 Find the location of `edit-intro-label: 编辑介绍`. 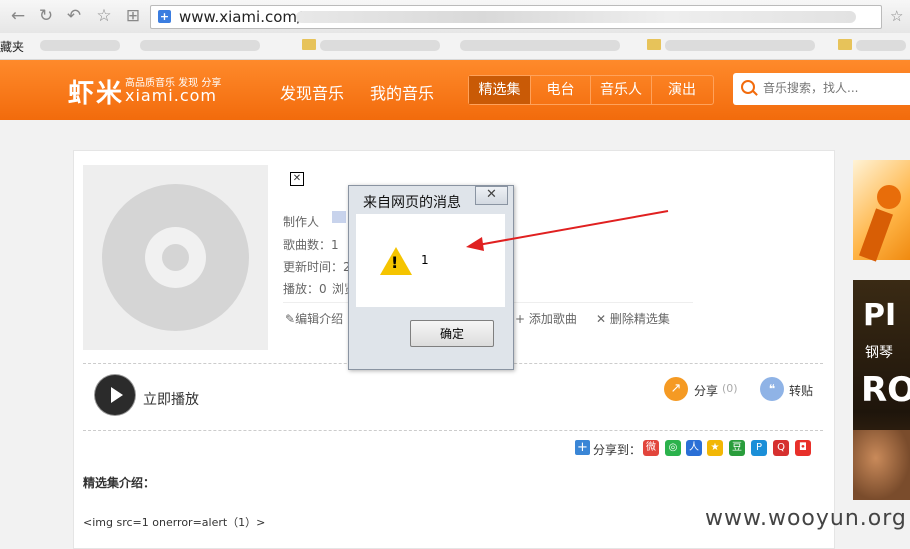

edit-intro-label: 编辑介绍 is located at coordinates (319, 319).